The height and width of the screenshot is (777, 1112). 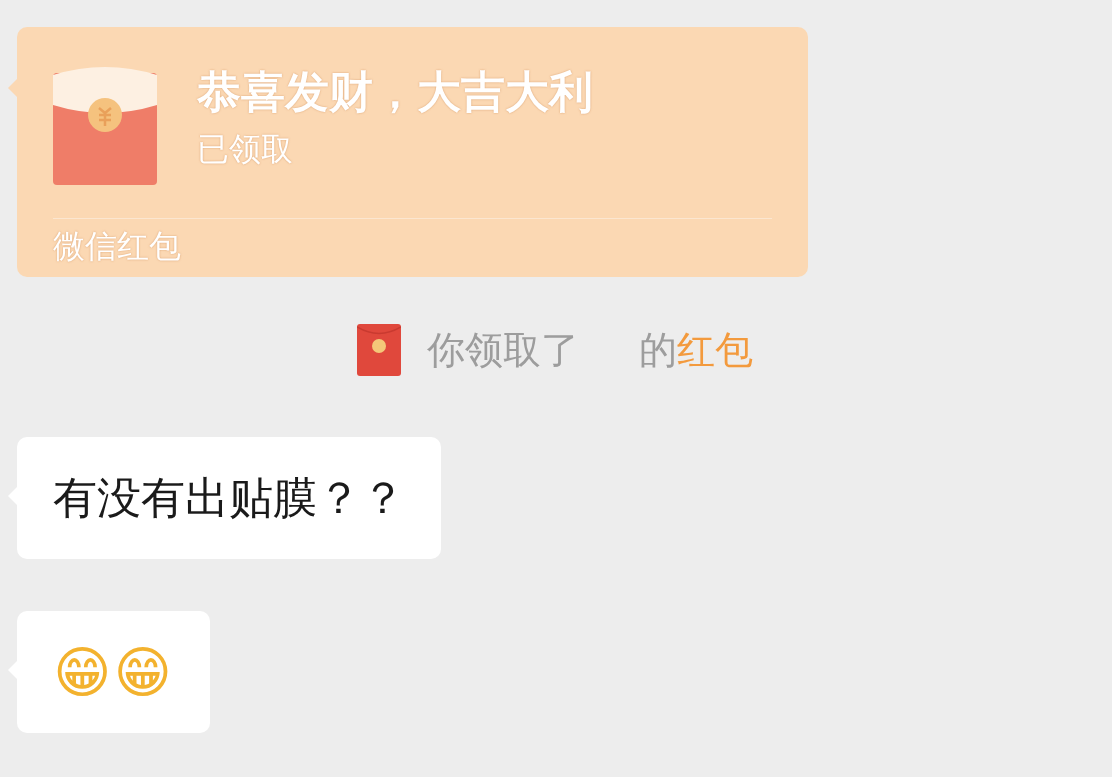 I want to click on message-text: 有没有出贴膜？？, so click(x=229, y=497).